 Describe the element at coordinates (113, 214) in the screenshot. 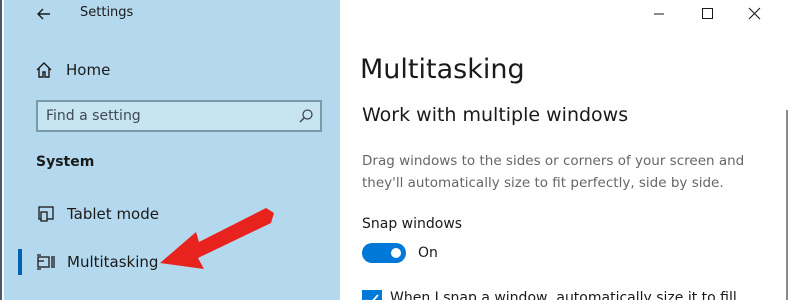

I see `sidebar-item-label: Tablet mode` at that location.